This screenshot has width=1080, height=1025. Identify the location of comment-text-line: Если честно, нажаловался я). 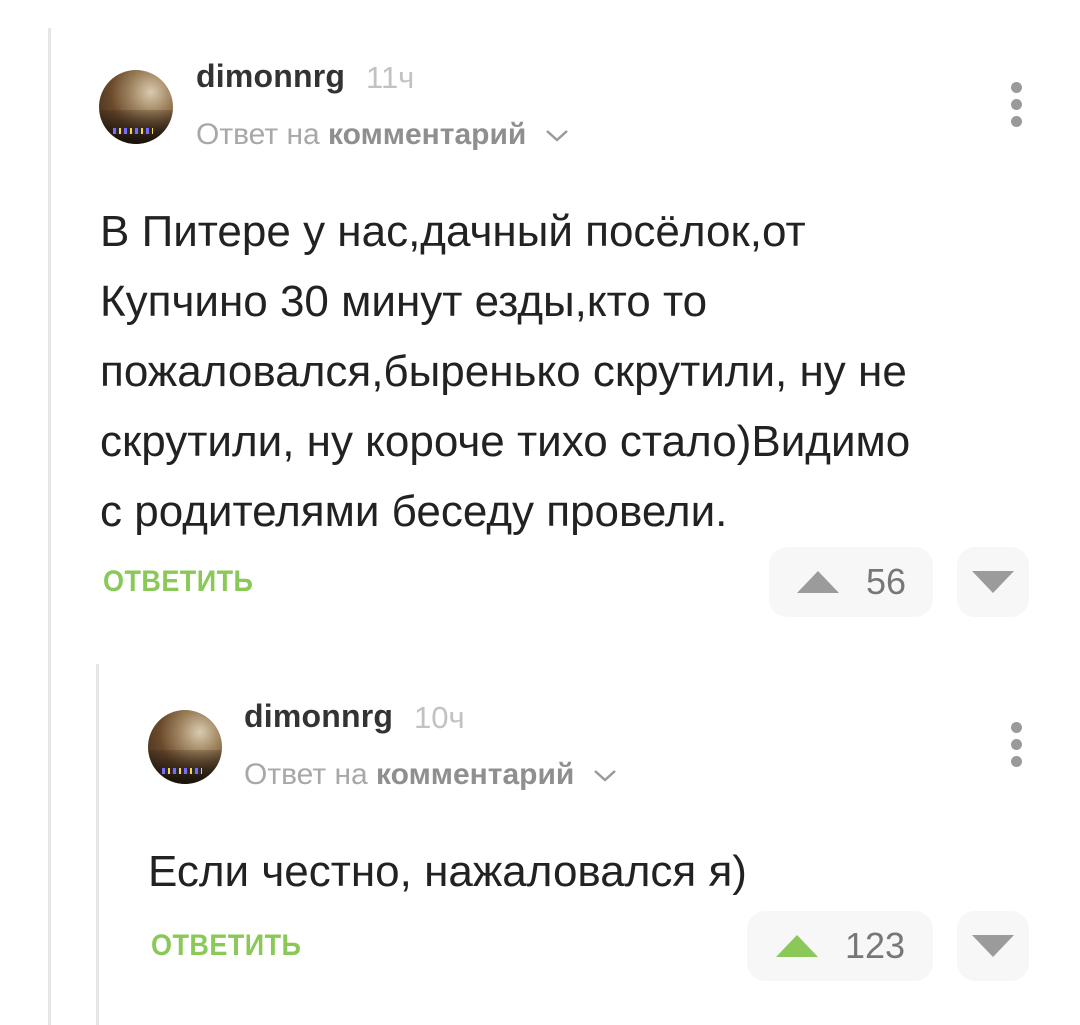
(447, 871).